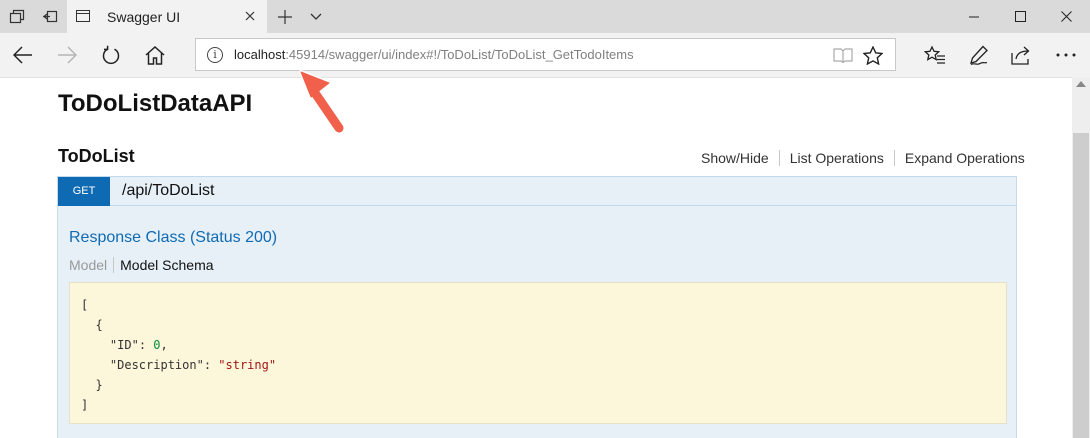  Describe the element at coordinates (157, 345) in the screenshot. I see `json-value-id: 0` at that location.